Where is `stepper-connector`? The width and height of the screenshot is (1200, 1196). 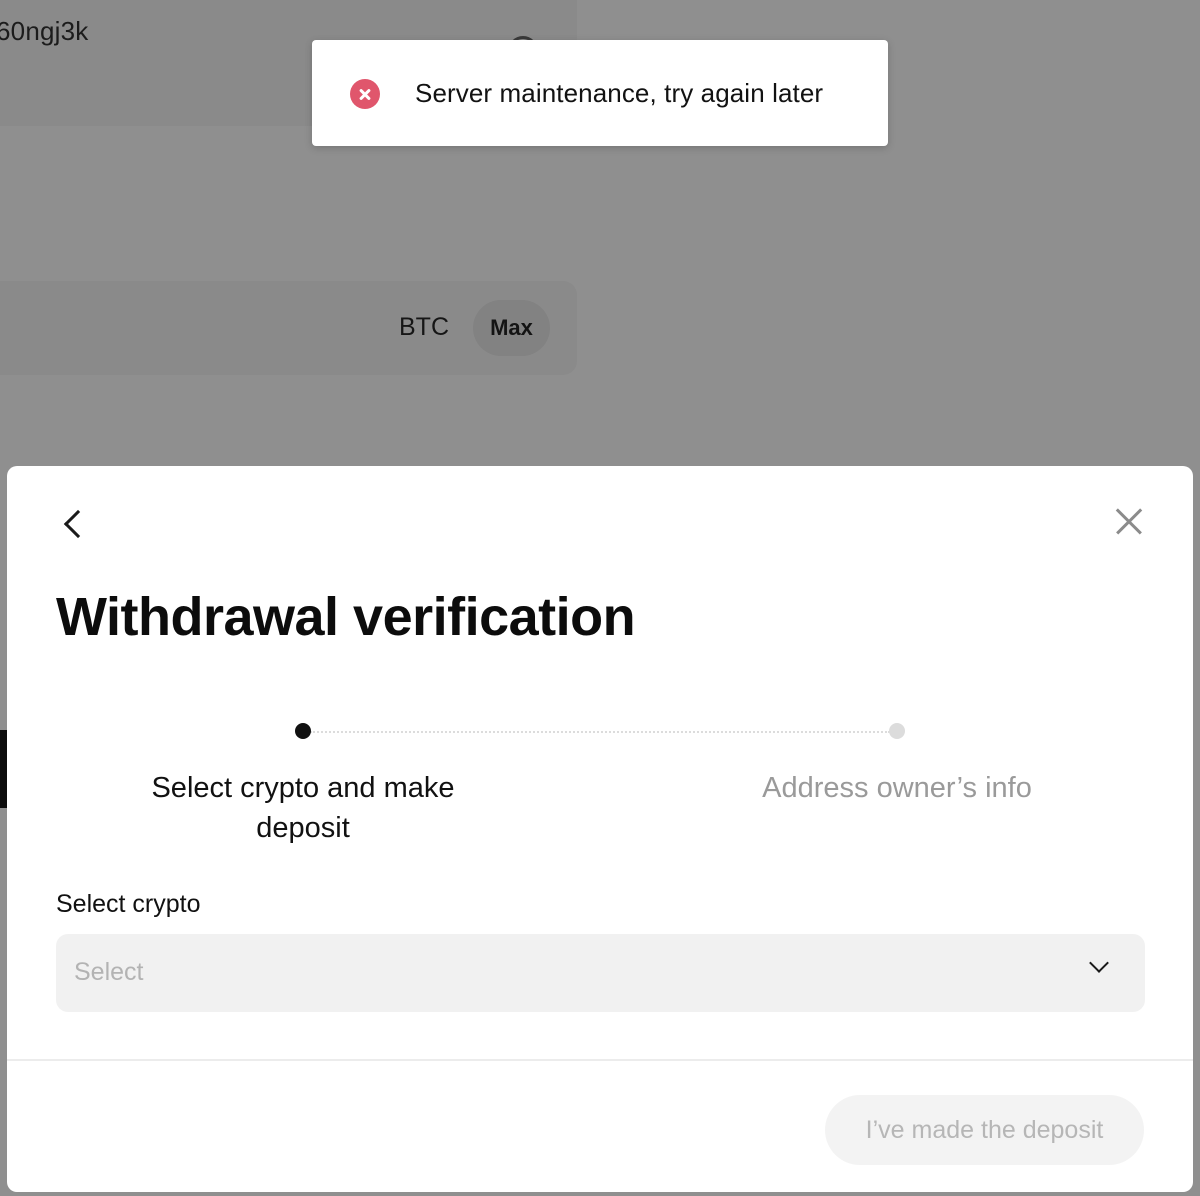 stepper-connector is located at coordinates (600, 732).